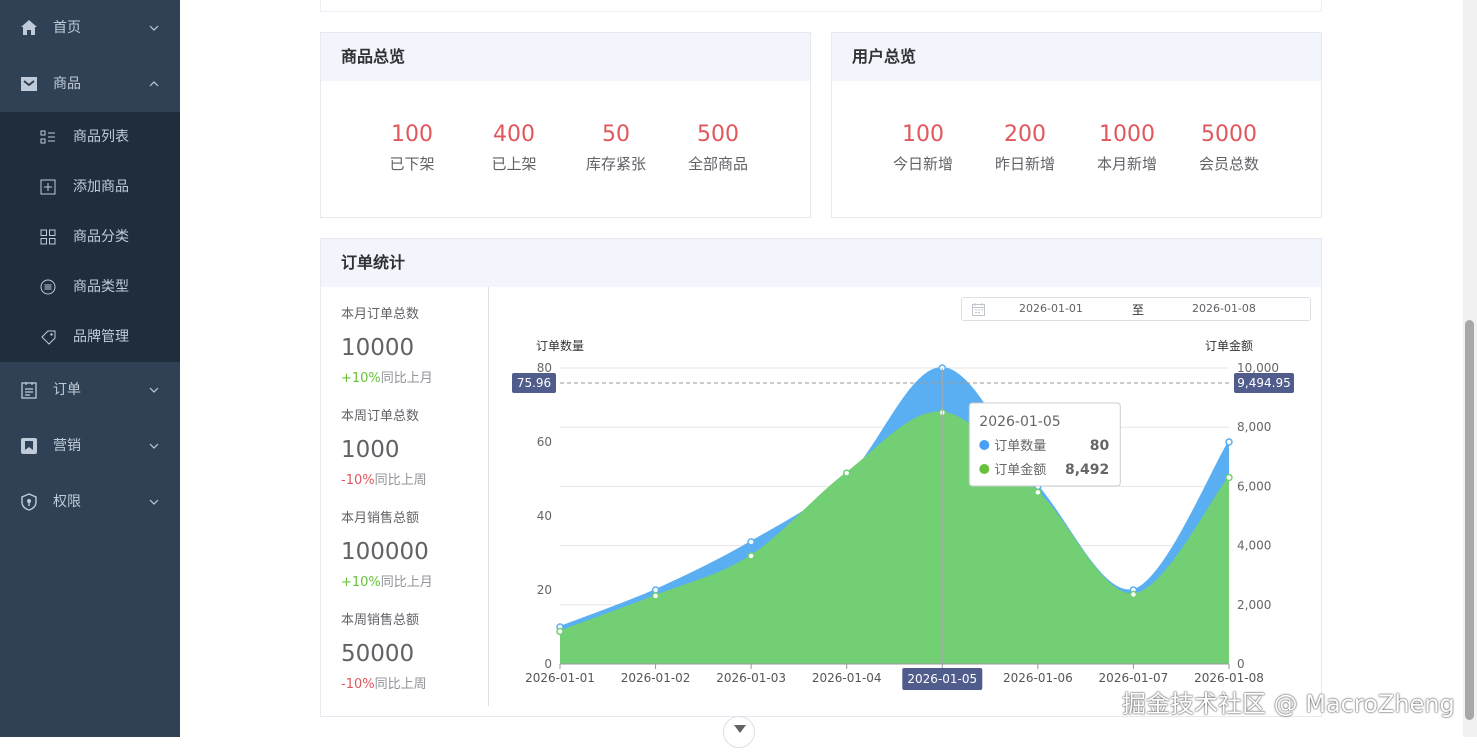  Describe the element at coordinates (90, 390) in the screenshot. I see `menu-order: 订单` at that location.